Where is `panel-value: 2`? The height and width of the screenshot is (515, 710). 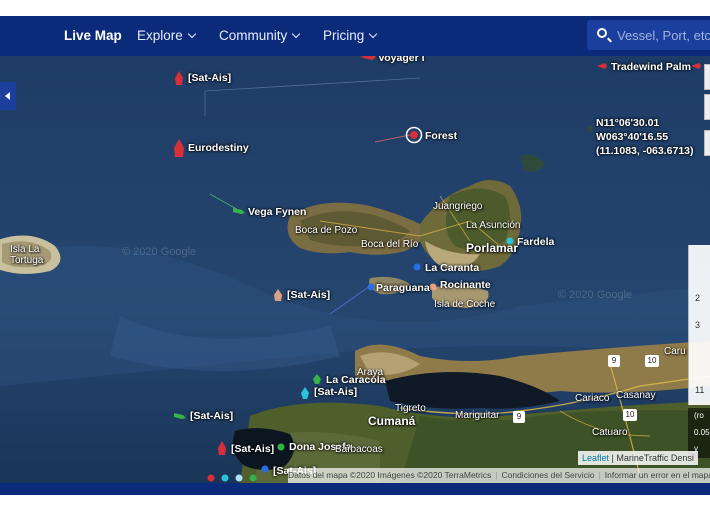 panel-value: 2 is located at coordinates (698, 298).